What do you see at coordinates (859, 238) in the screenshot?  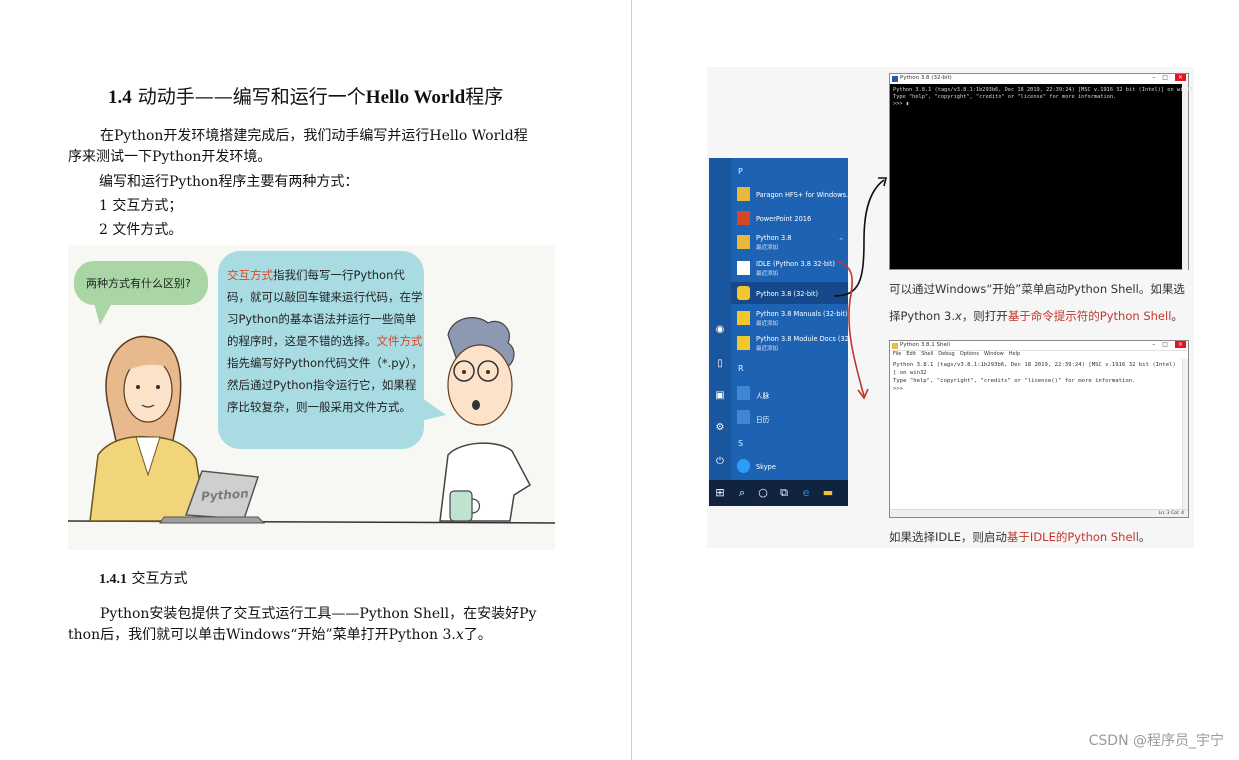 I see `black-arrow` at bounding box center [859, 238].